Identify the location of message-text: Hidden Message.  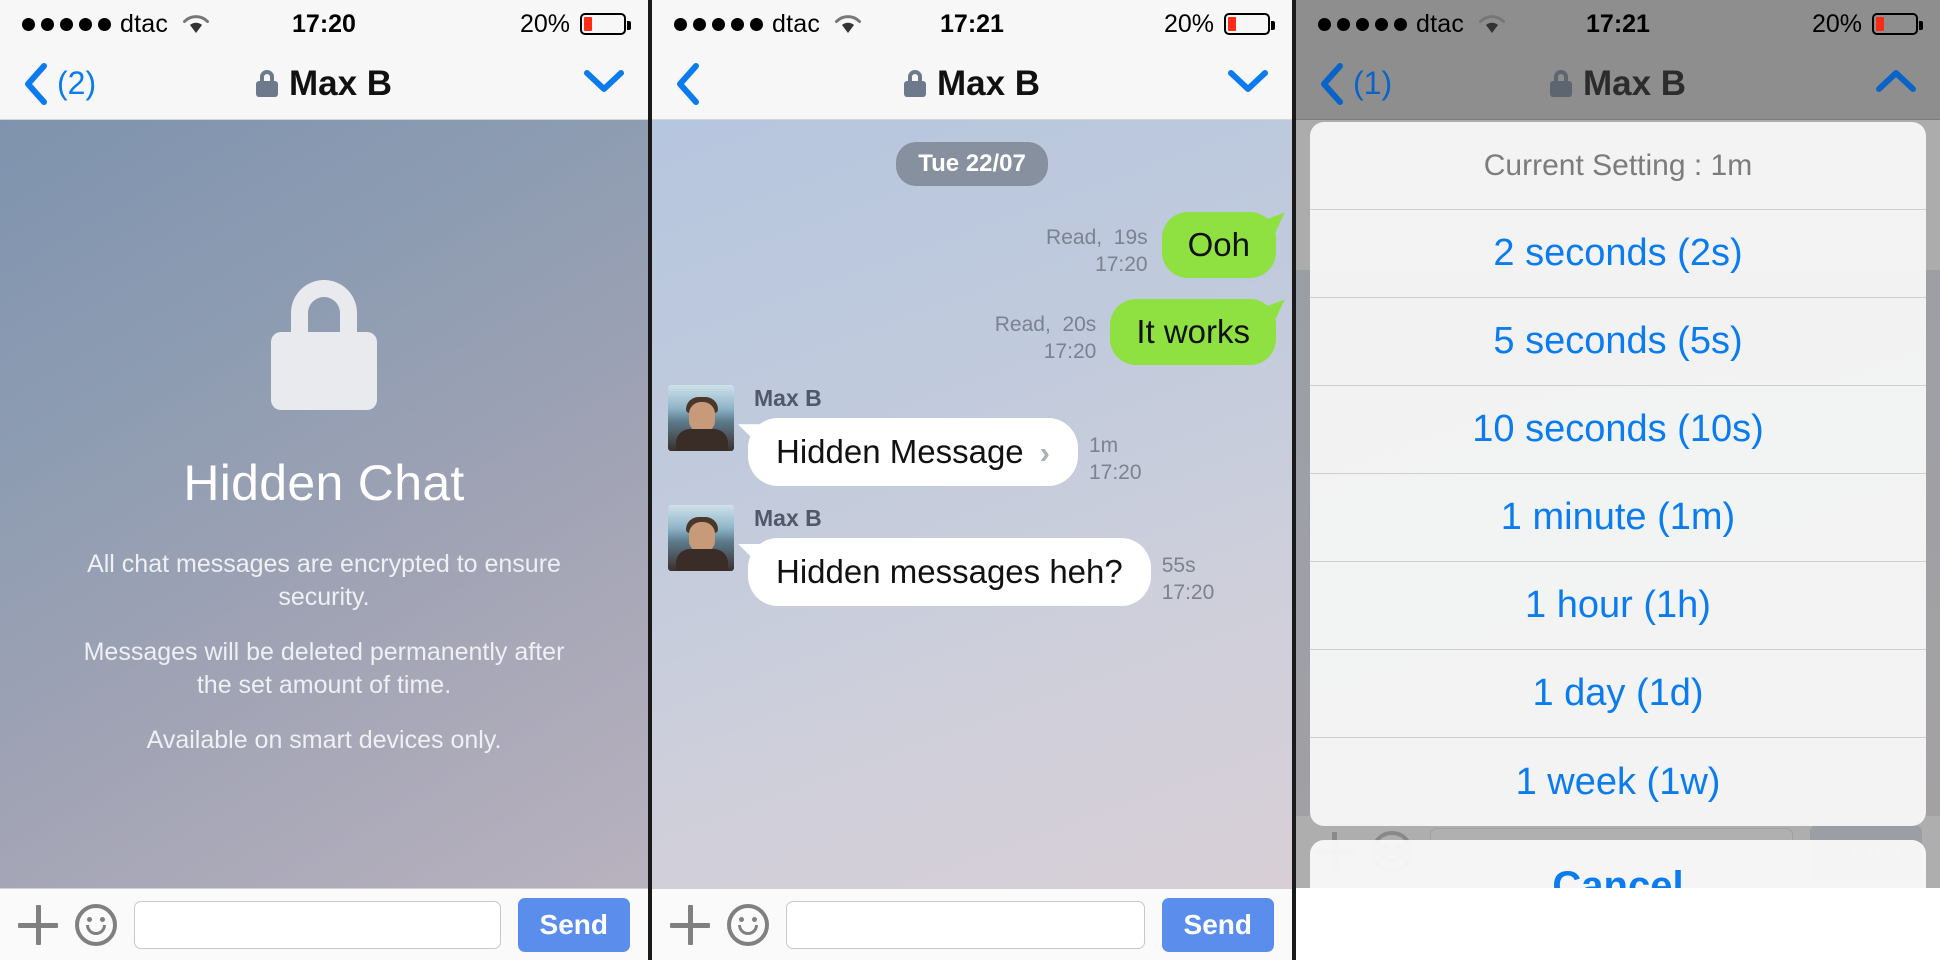
(900, 452).